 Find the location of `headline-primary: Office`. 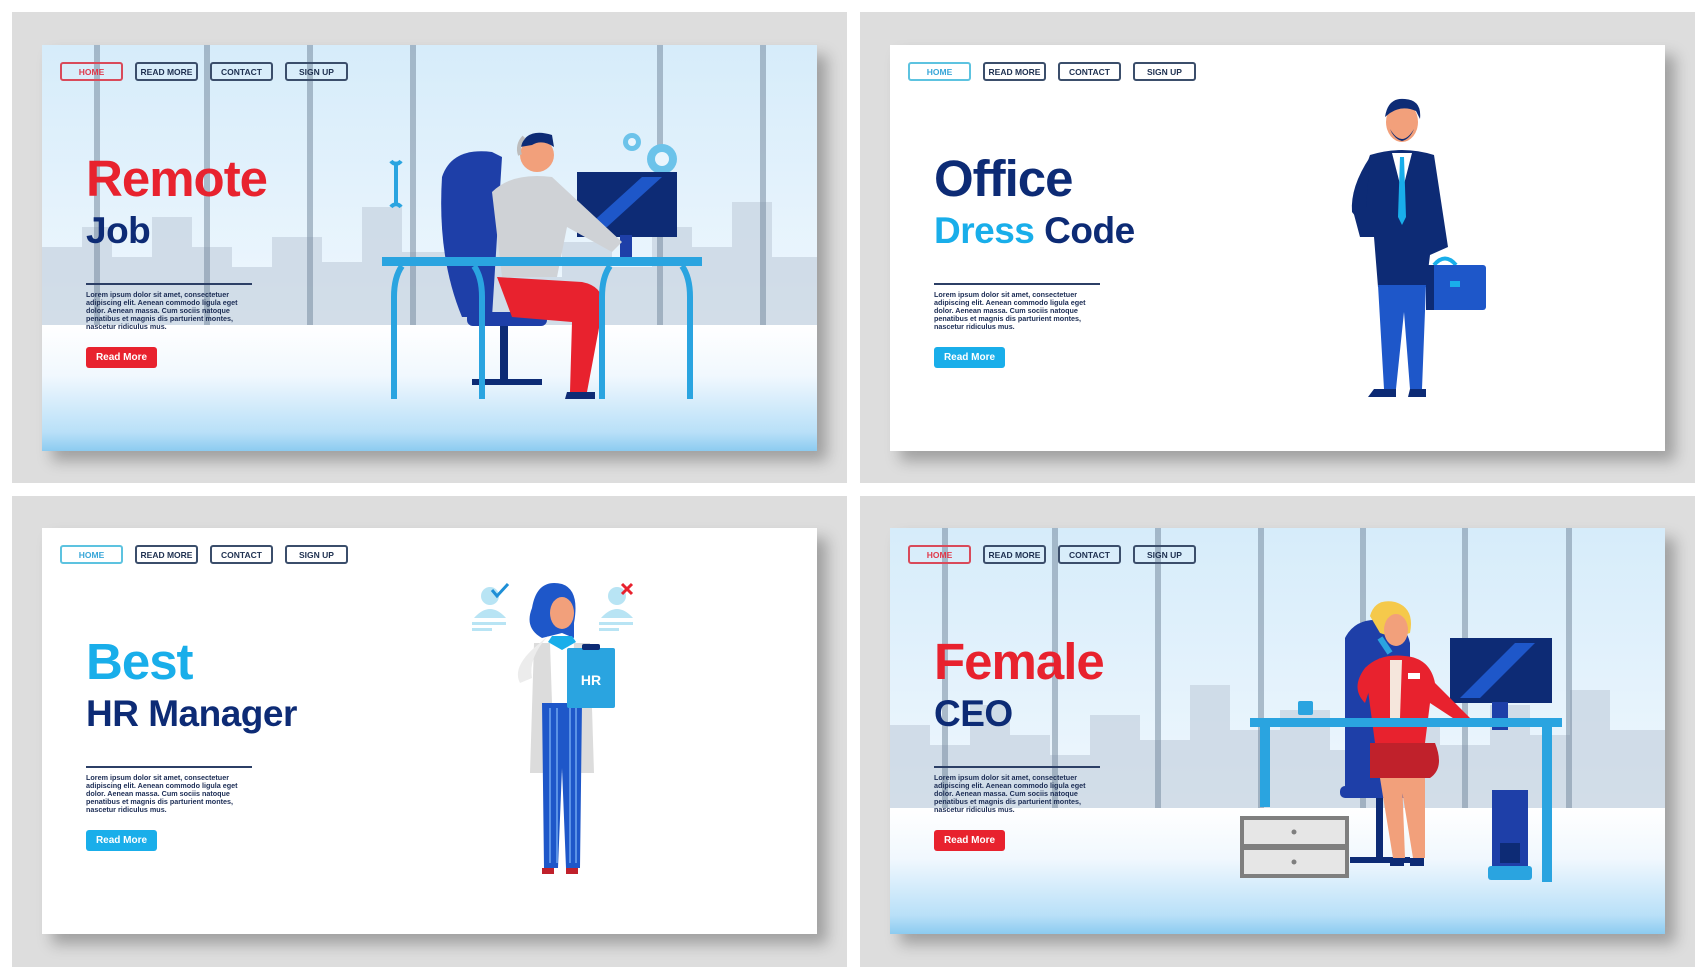

headline-primary: Office is located at coordinates (1004, 178).